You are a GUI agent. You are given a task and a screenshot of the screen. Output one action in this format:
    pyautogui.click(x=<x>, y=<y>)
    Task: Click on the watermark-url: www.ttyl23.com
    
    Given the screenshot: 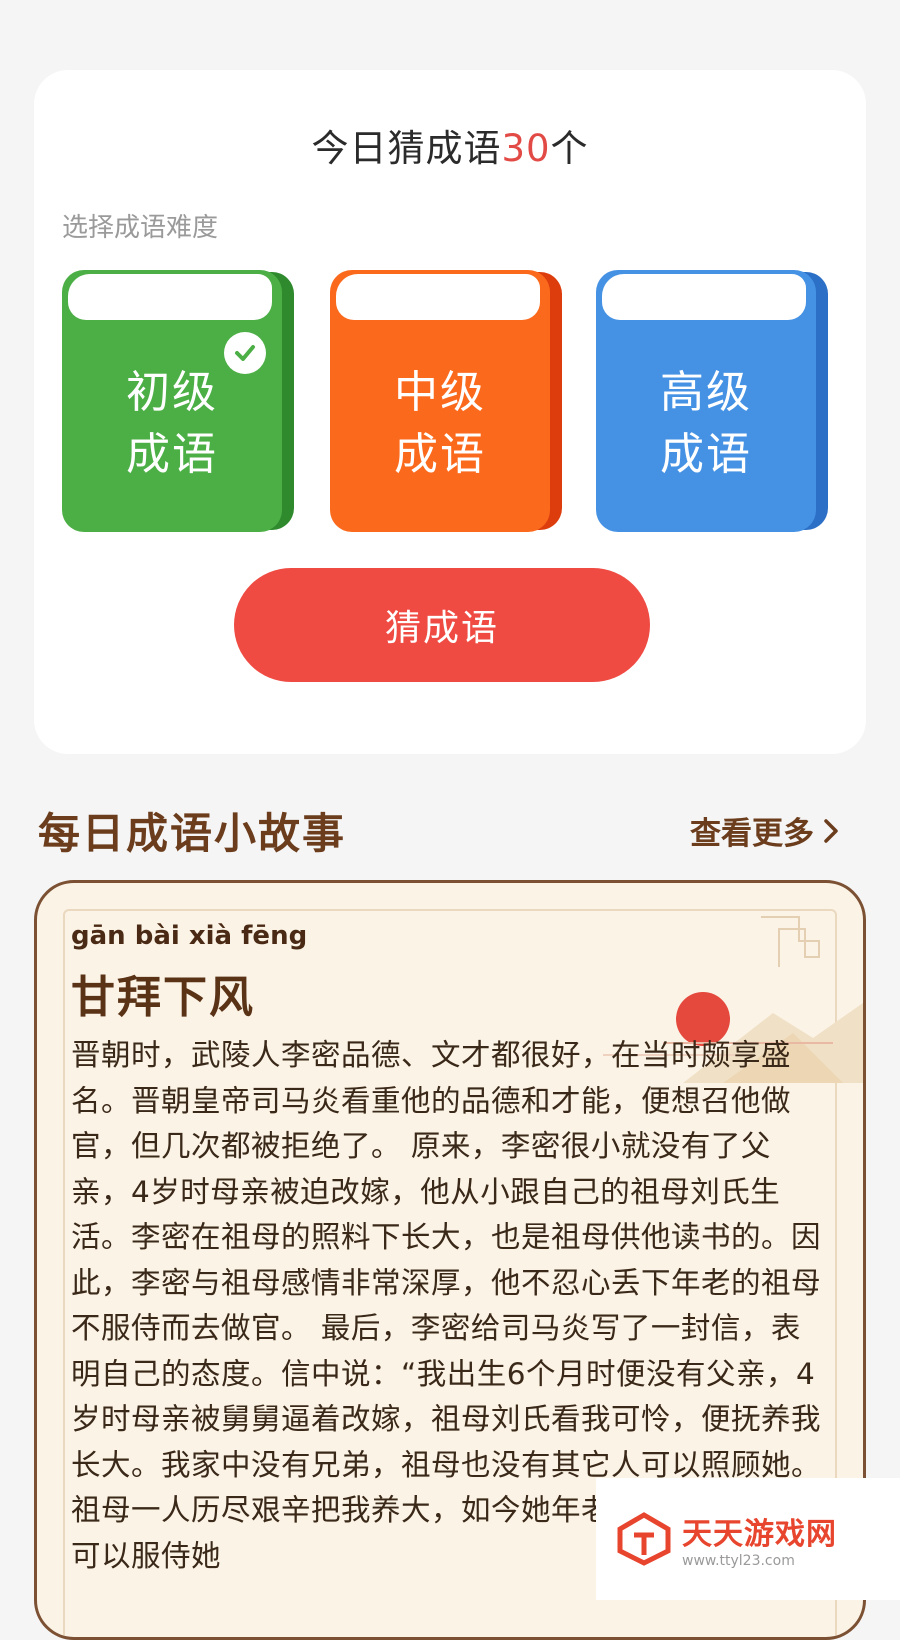 What is the action you would take?
    pyautogui.click(x=738, y=1561)
    